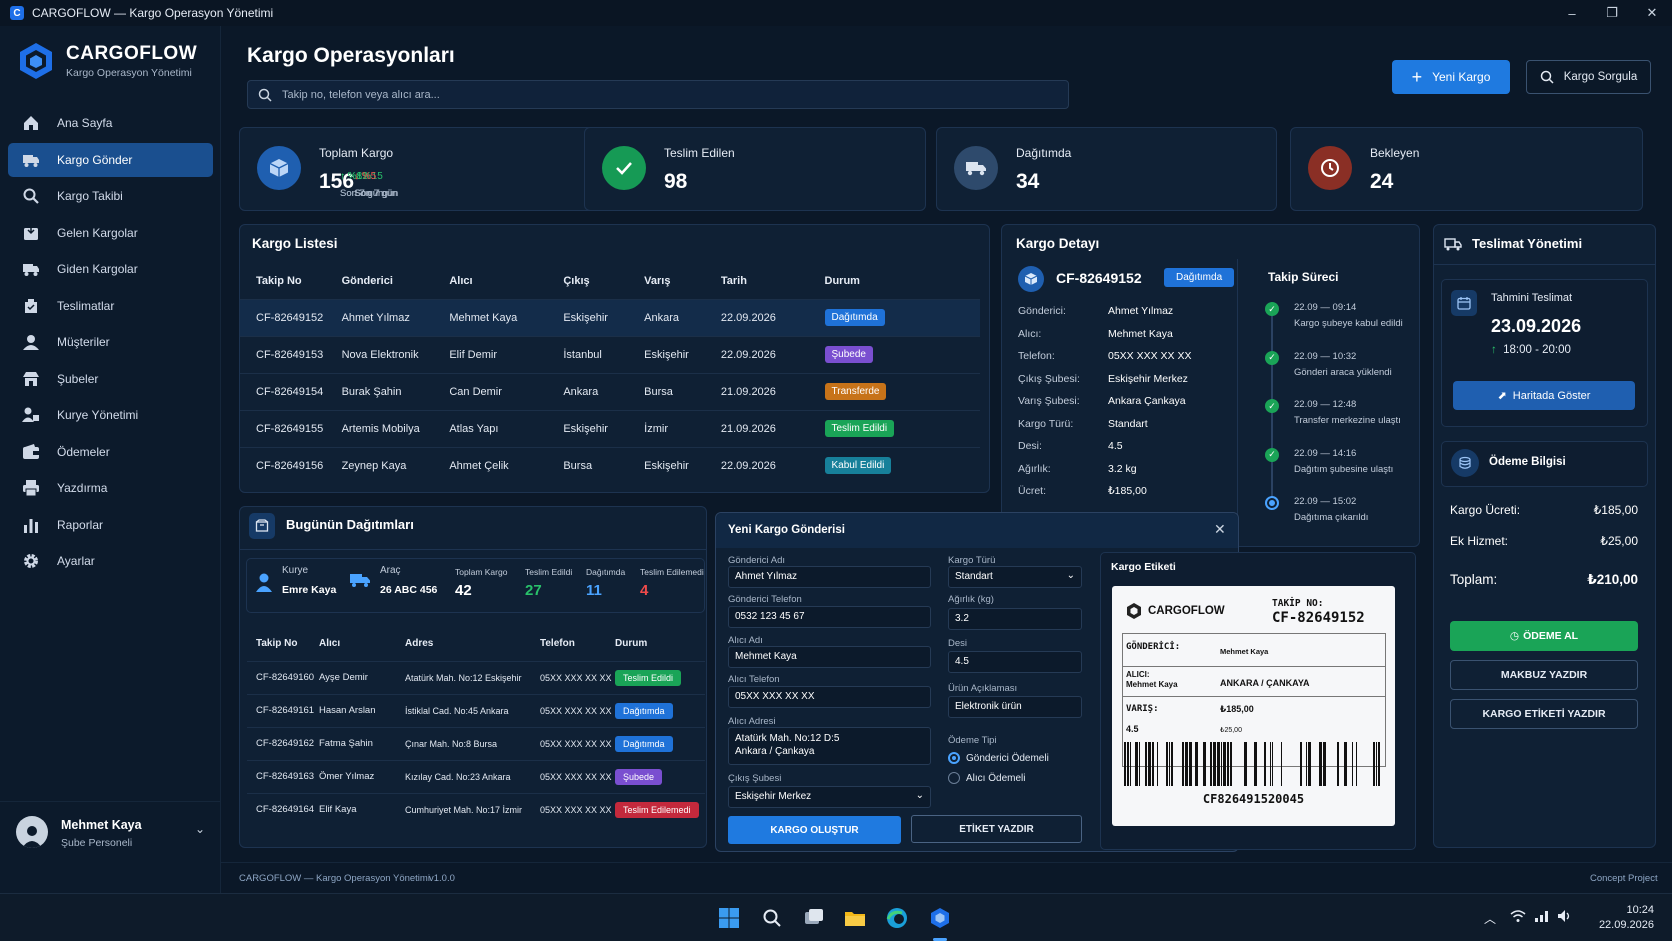 This screenshot has height=941, width=1672. What do you see at coordinates (648, 677) in the screenshot?
I see `status-badge: Teslim Edildi` at bounding box center [648, 677].